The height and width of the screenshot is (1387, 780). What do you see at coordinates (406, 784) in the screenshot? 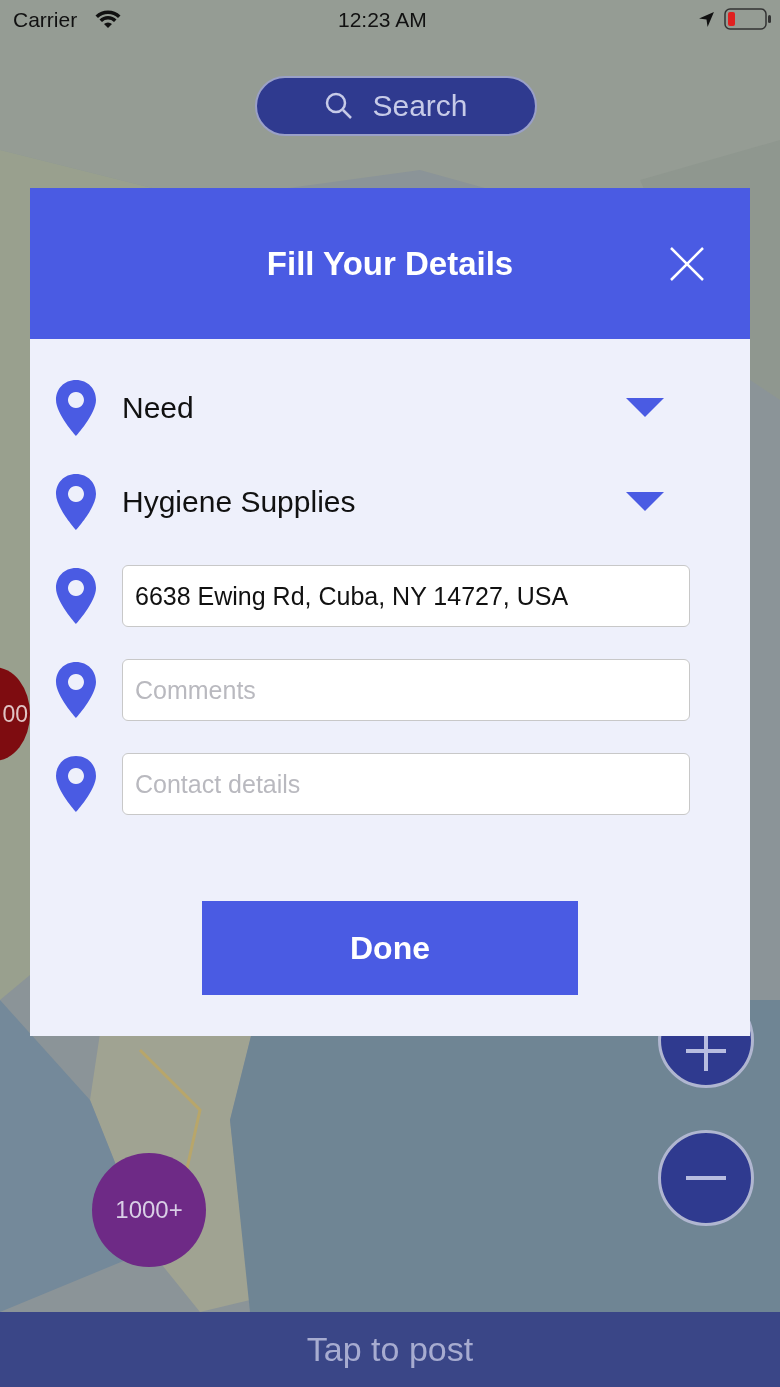
I see `input-field: Contact details` at bounding box center [406, 784].